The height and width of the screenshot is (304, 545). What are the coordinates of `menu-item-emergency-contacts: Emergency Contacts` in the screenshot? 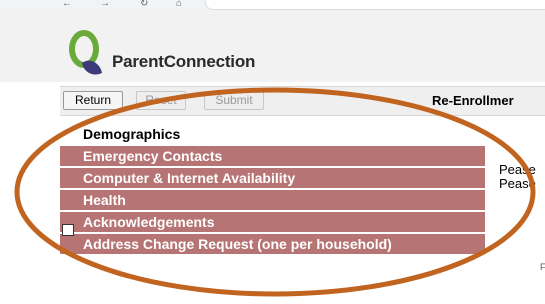 It's located at (272, 156).